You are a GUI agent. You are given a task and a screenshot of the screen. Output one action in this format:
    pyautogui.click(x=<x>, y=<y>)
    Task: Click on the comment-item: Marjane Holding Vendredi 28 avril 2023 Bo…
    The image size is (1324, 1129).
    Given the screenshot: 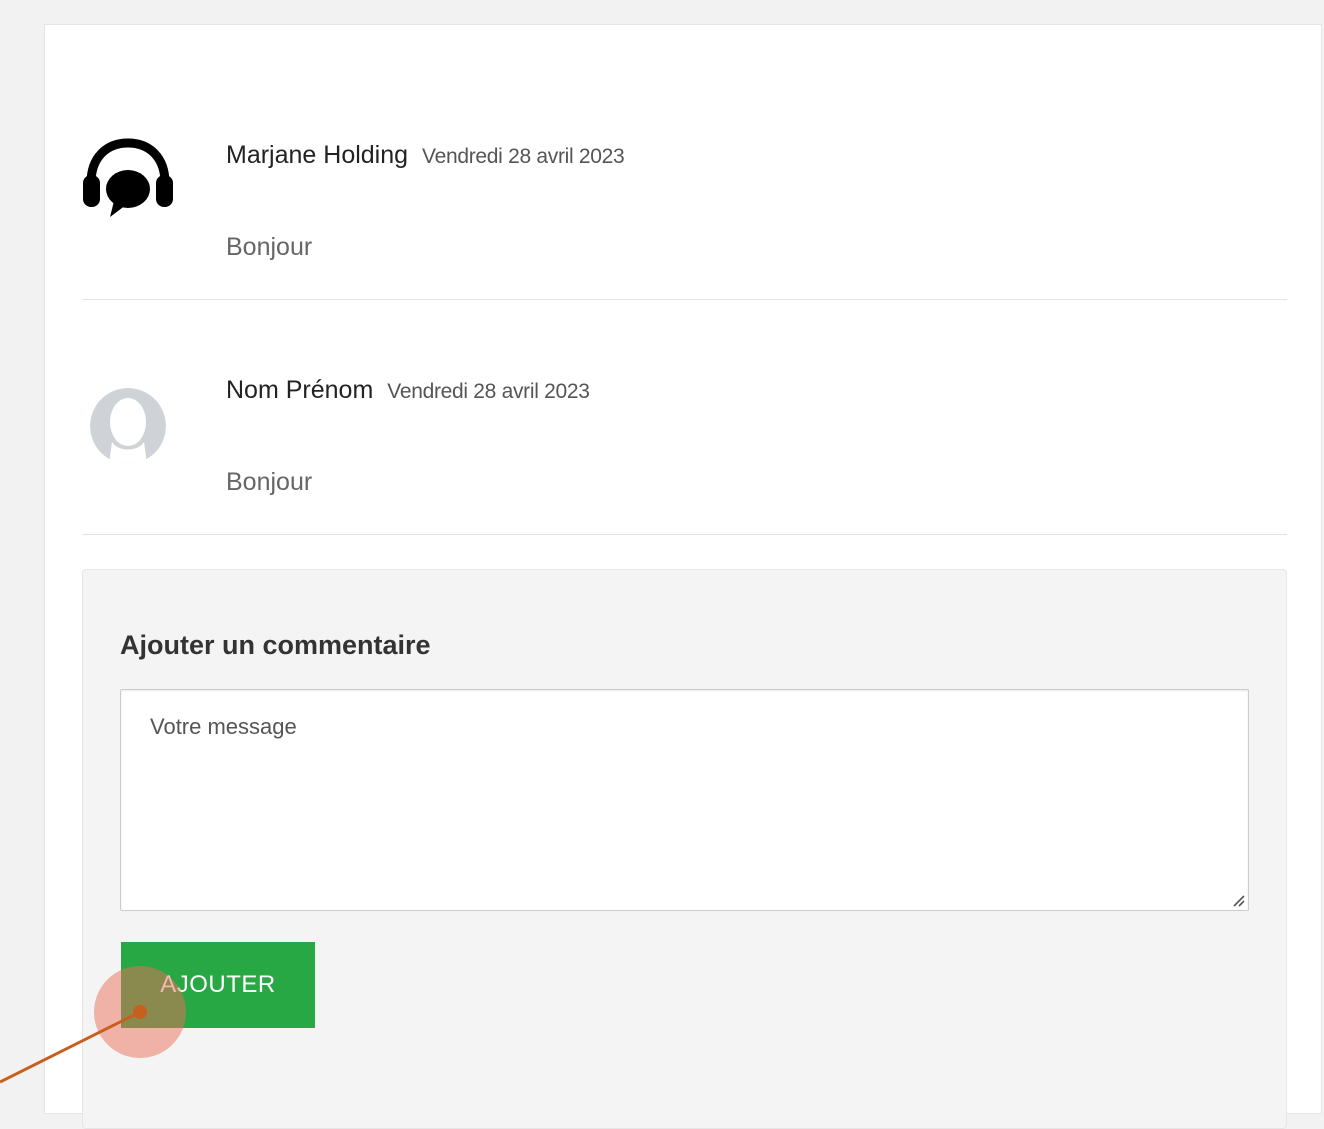 What is the action you would take?
    pyautogui.click(x=684, y=207)
    